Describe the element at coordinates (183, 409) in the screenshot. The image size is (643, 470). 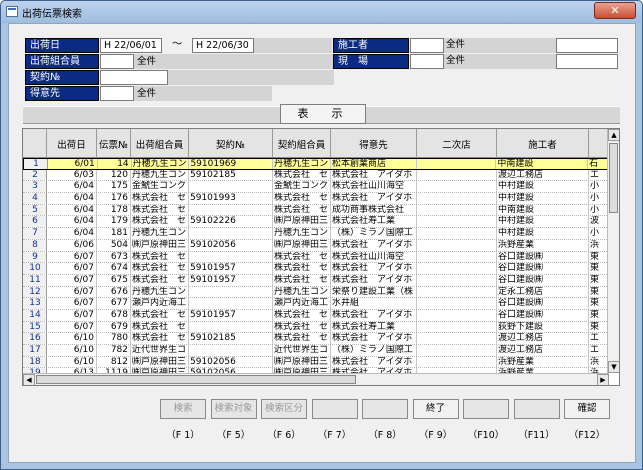
I see `search-button: 検索` at that location.